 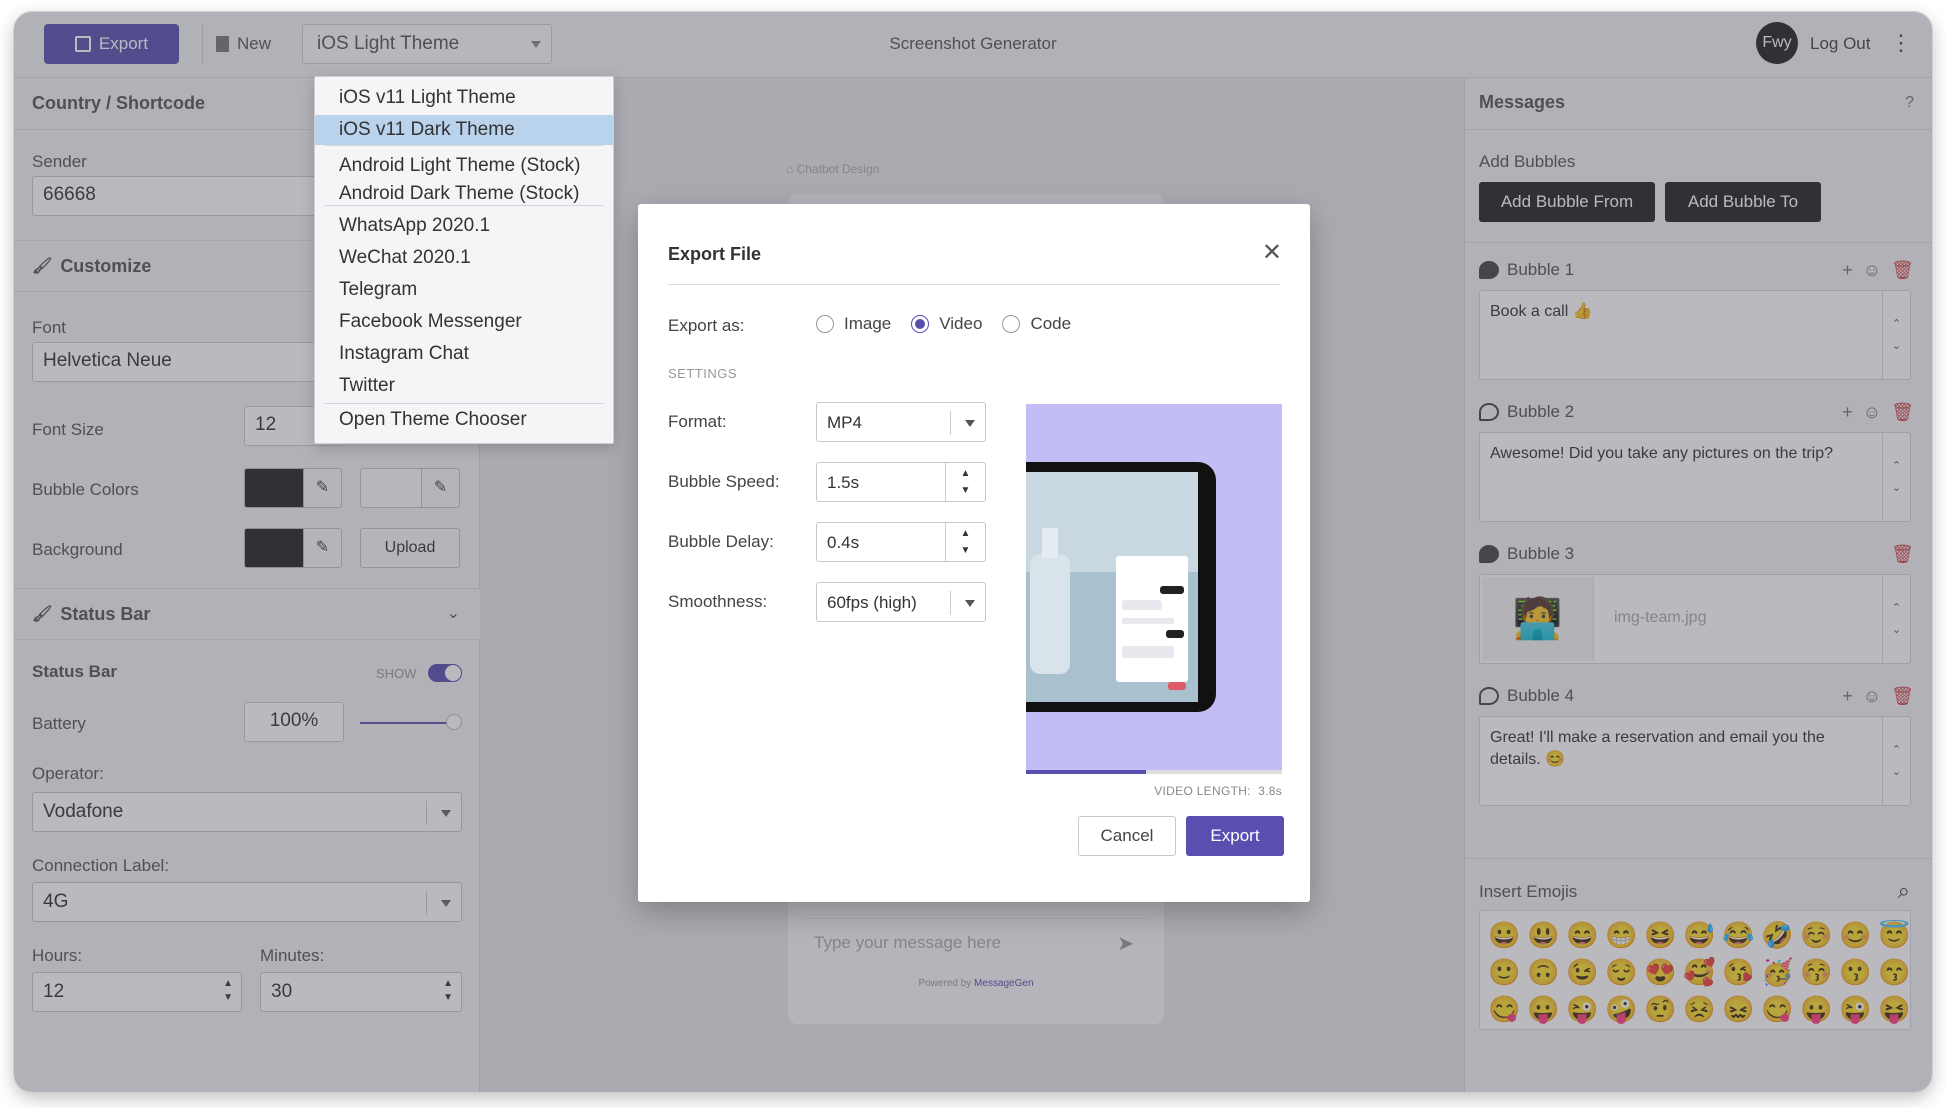 I want to click on export-confirm-button: Export, so click(x=1235, y=836).